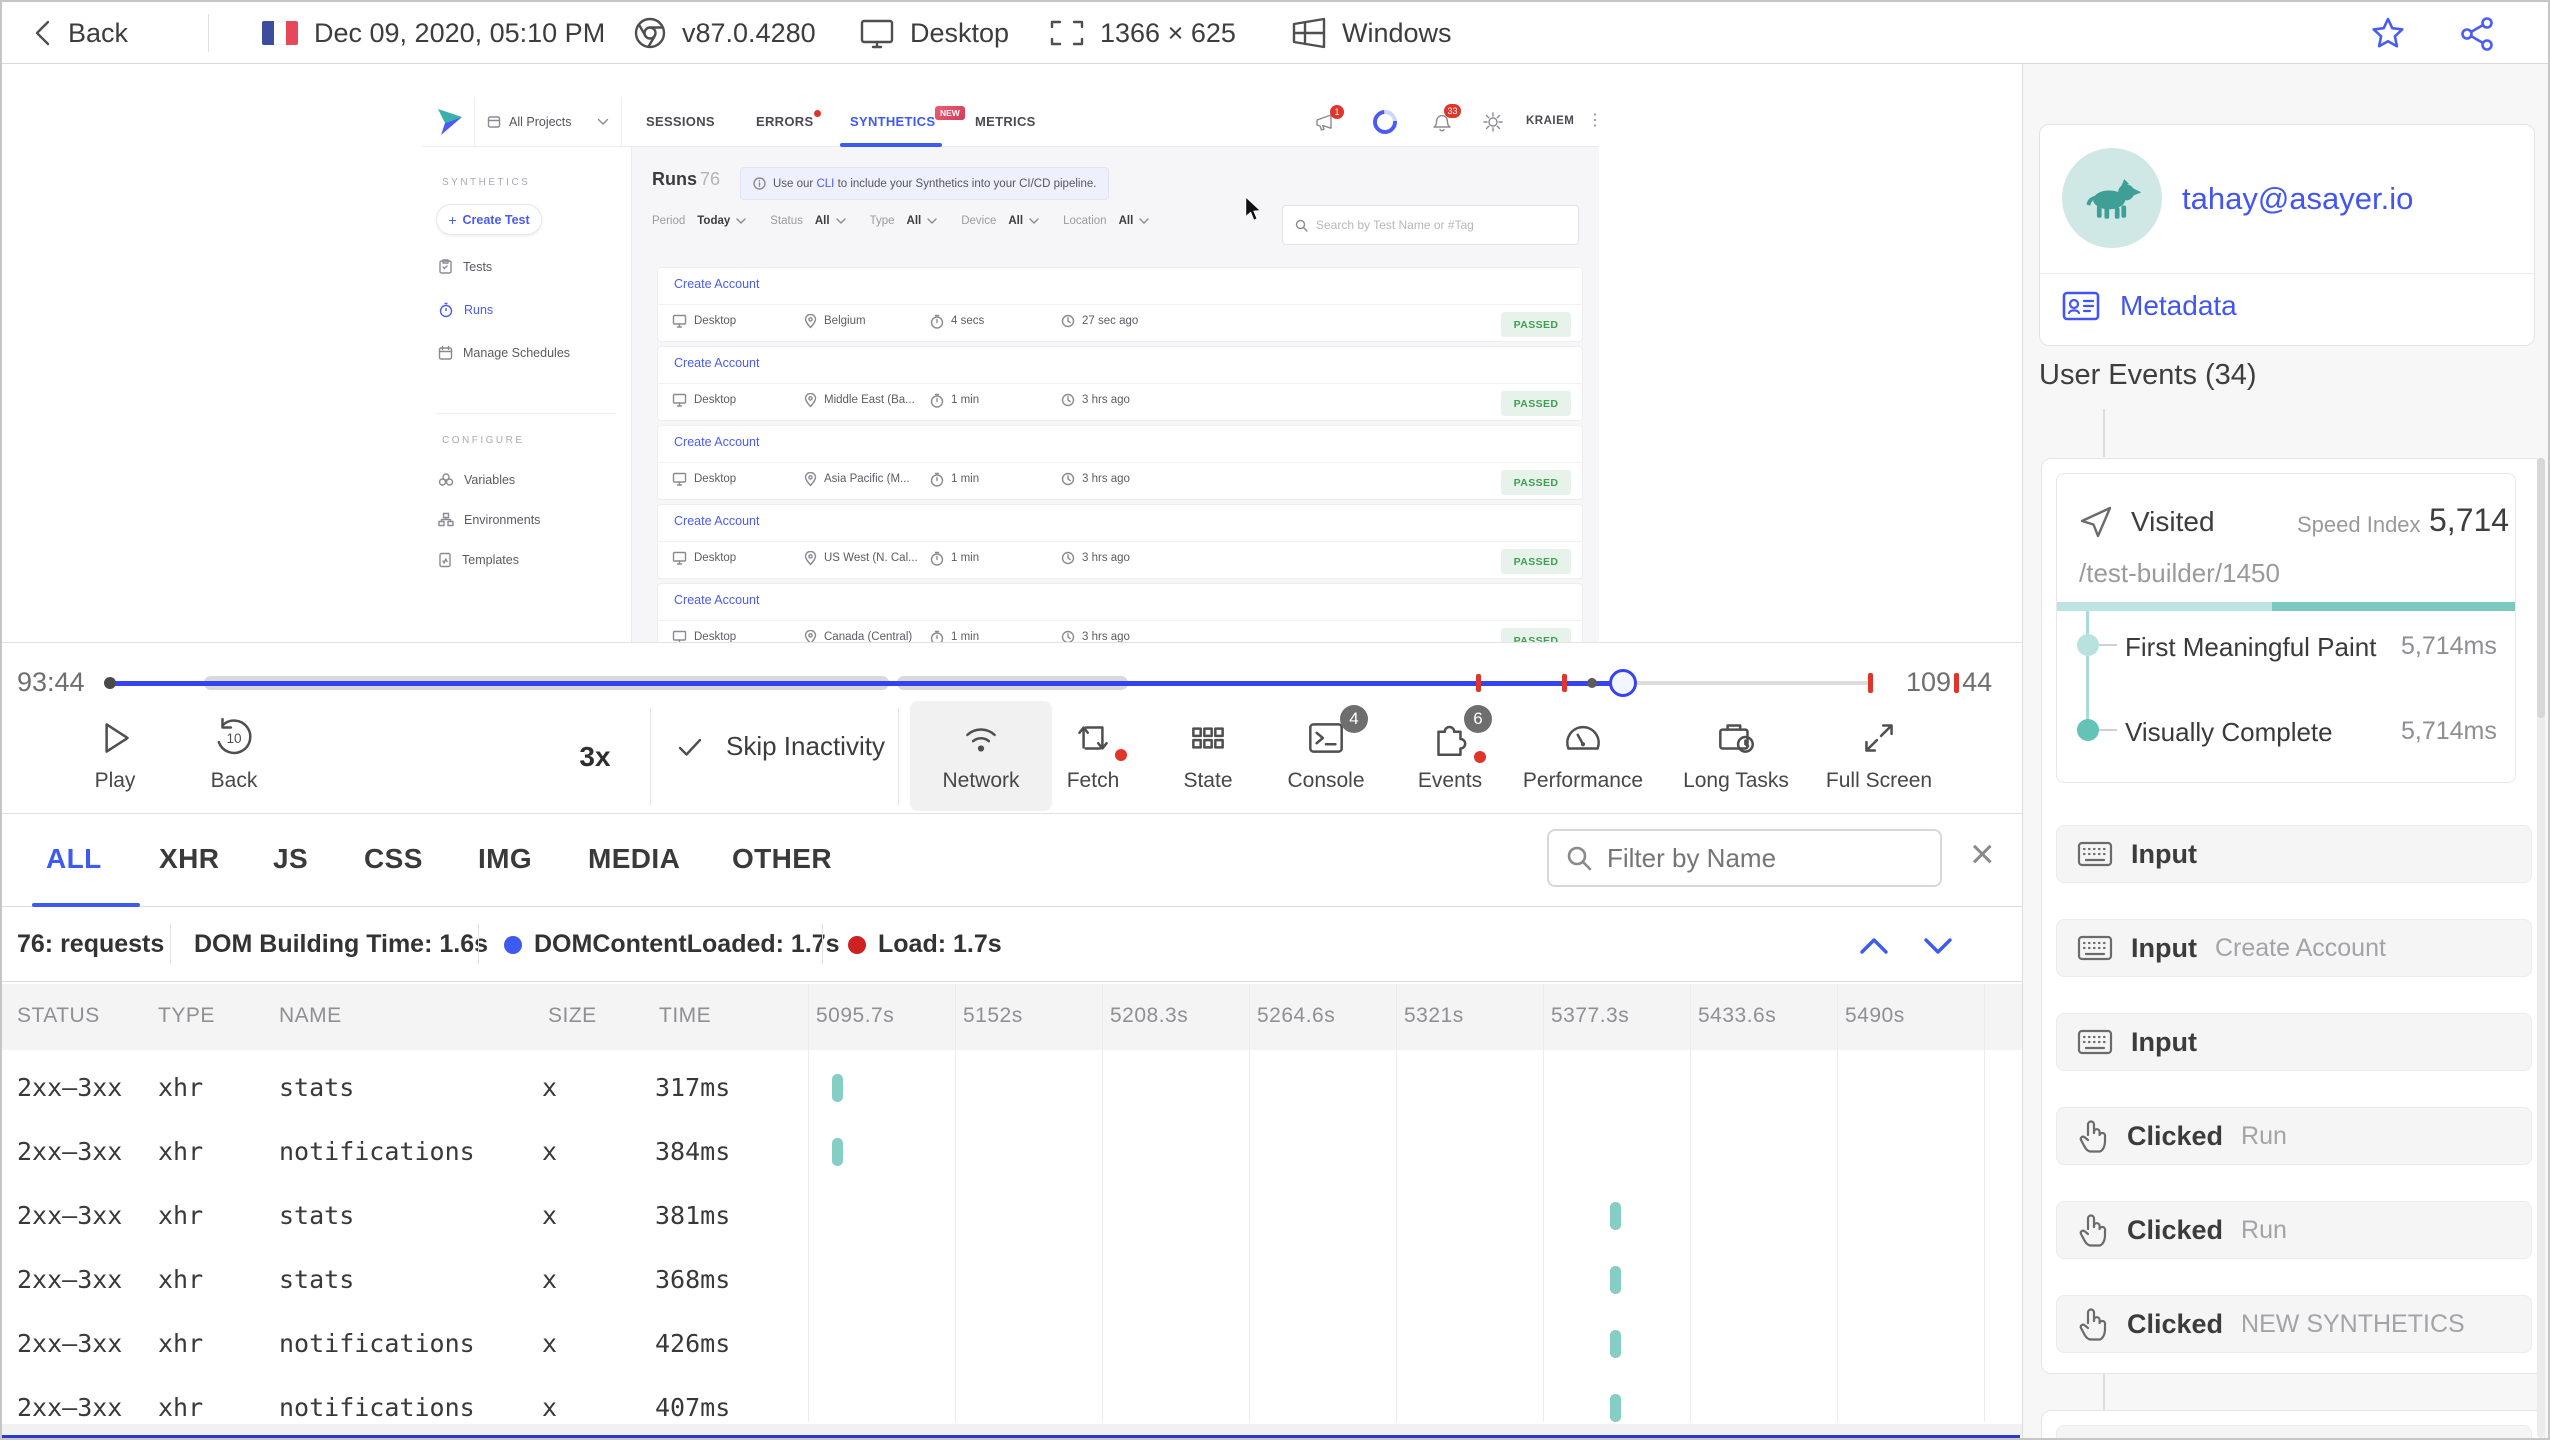  I want to click on user-email: tahay@asayer.io, so click(2297, 199).